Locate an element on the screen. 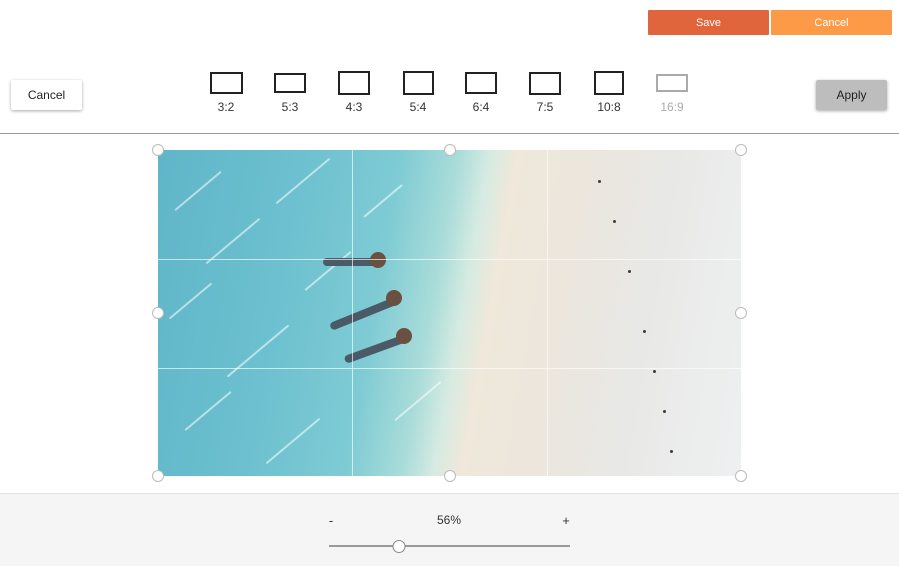  ratio-label: 5:4 is located at coordinates (418, 107).